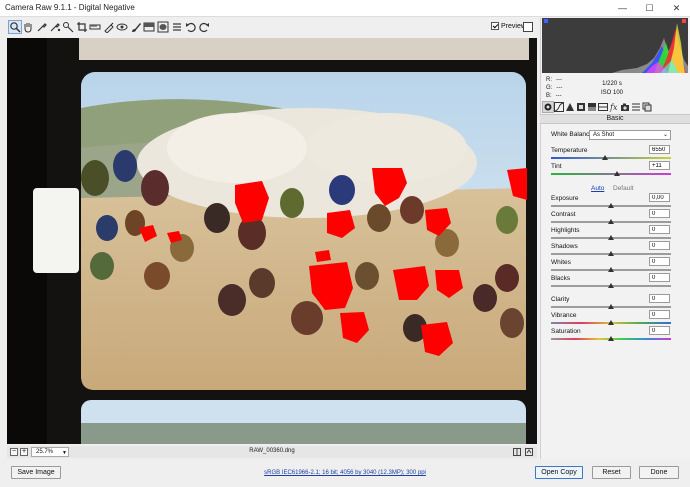 The height and width of the screenshot is (487, 690). Describe the element at coordinates (68, 27) in the screenshot. I see `targeted-adjustment-icon` at that location.